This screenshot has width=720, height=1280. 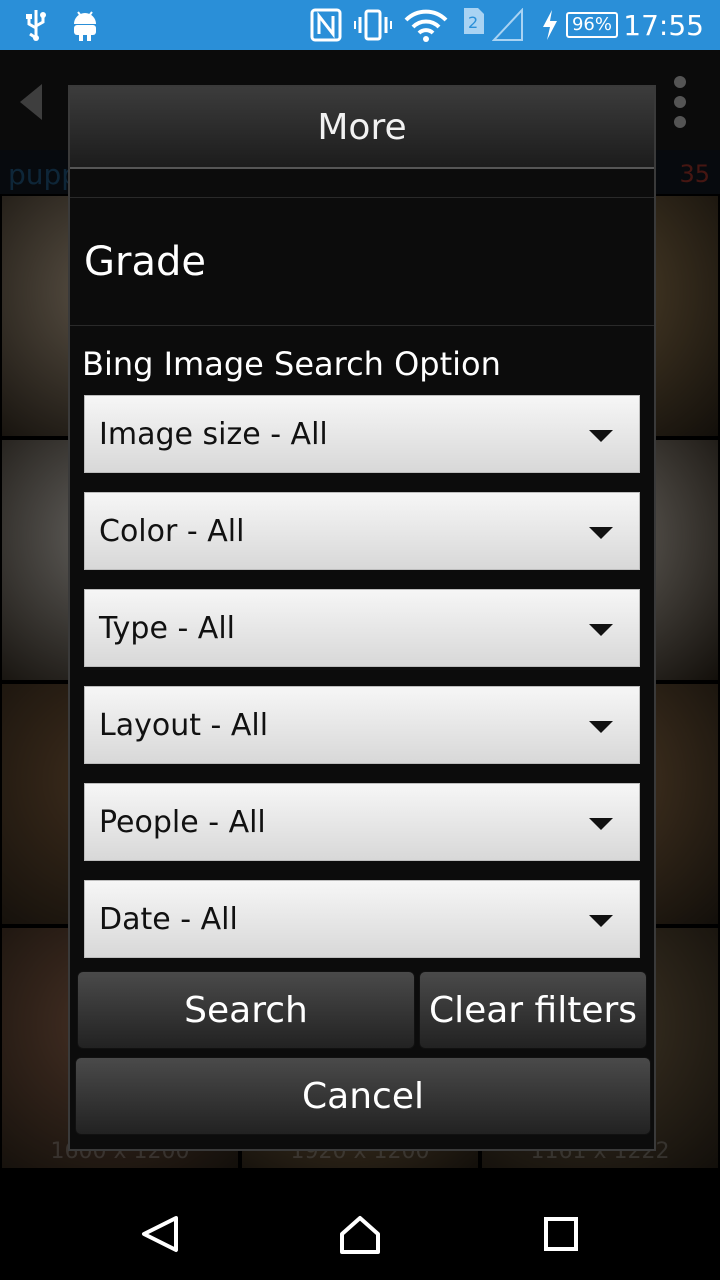 What do you see at coordinates (167, 628) in the screenshot?
I see `dropdown-label: Type - All` at bounding box center [167, 628].